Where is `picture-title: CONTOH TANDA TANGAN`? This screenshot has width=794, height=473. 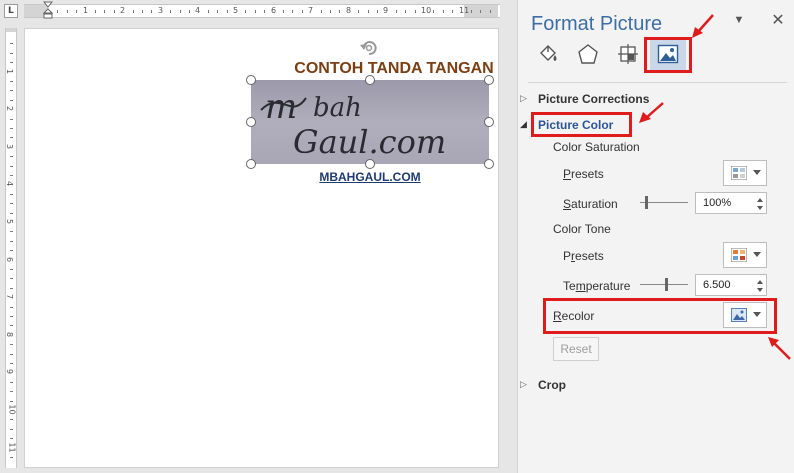 picture-title: CONTOH TANDA TANGAN is located at coordinates (394, 68).